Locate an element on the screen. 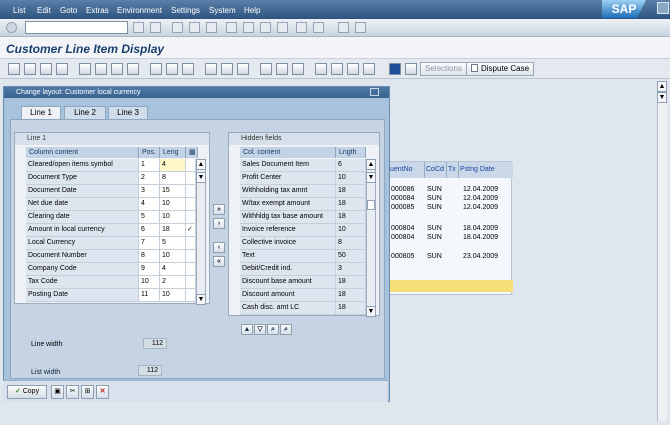  table-row: 000805 SUN 23.04.2009 is located at coordinates (451, 258).